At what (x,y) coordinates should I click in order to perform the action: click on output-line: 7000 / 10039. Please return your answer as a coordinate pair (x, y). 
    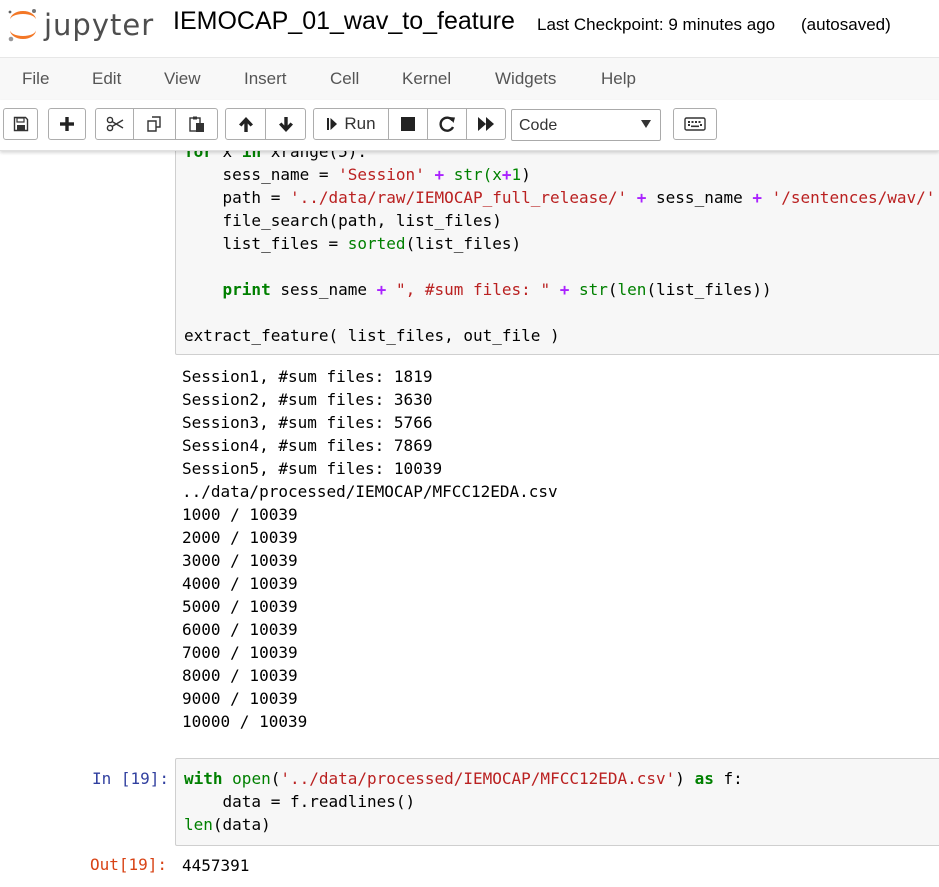
    Looking at the image, I should click on (240, 652).